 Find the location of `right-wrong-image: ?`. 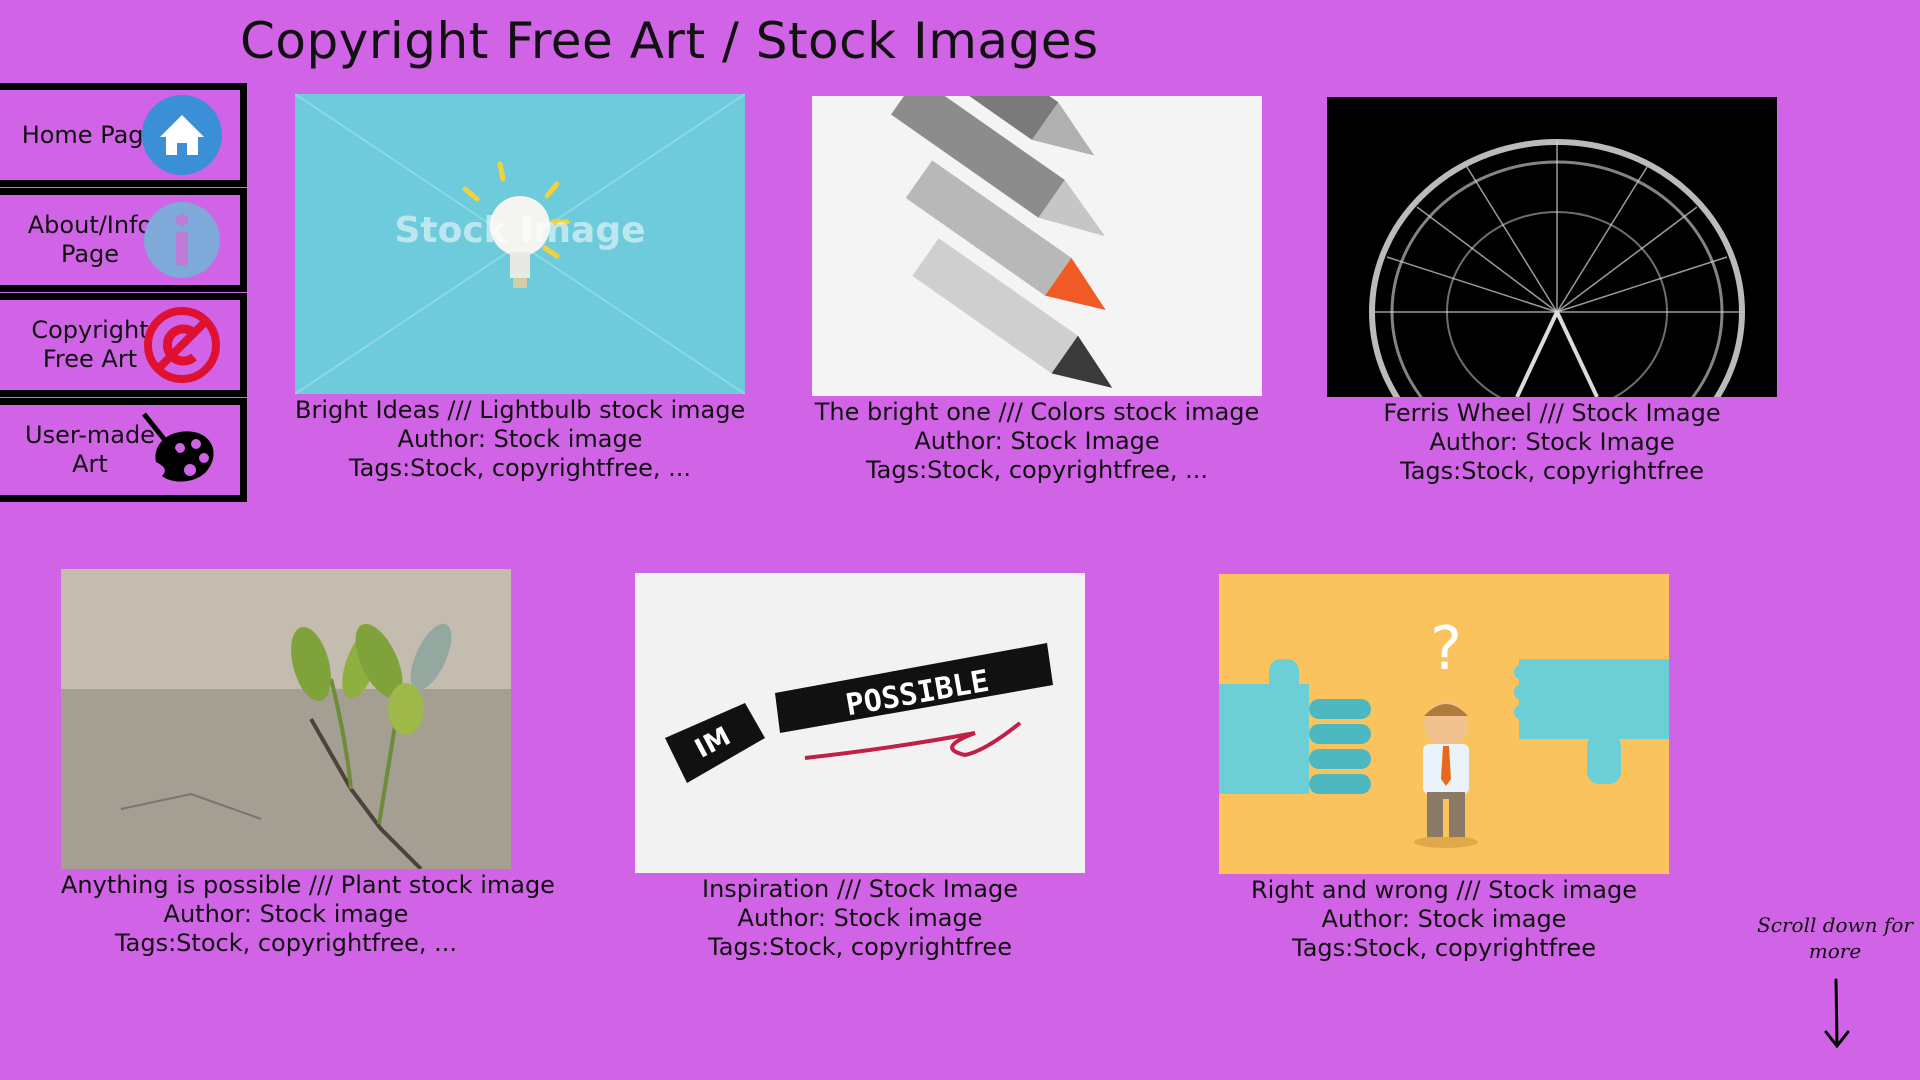

right-wrong-image: ? is located at coordinates (1444, 724).